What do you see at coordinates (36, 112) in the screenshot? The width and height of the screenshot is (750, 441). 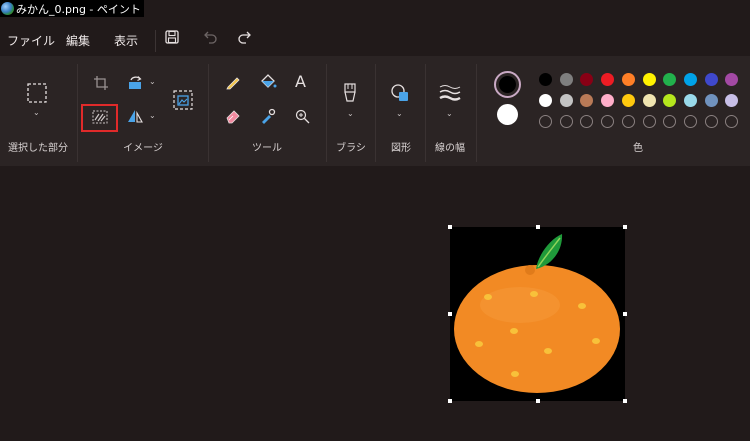 I see `select-chevron-down-icon: ⌄` at bounding box center [36, 112].